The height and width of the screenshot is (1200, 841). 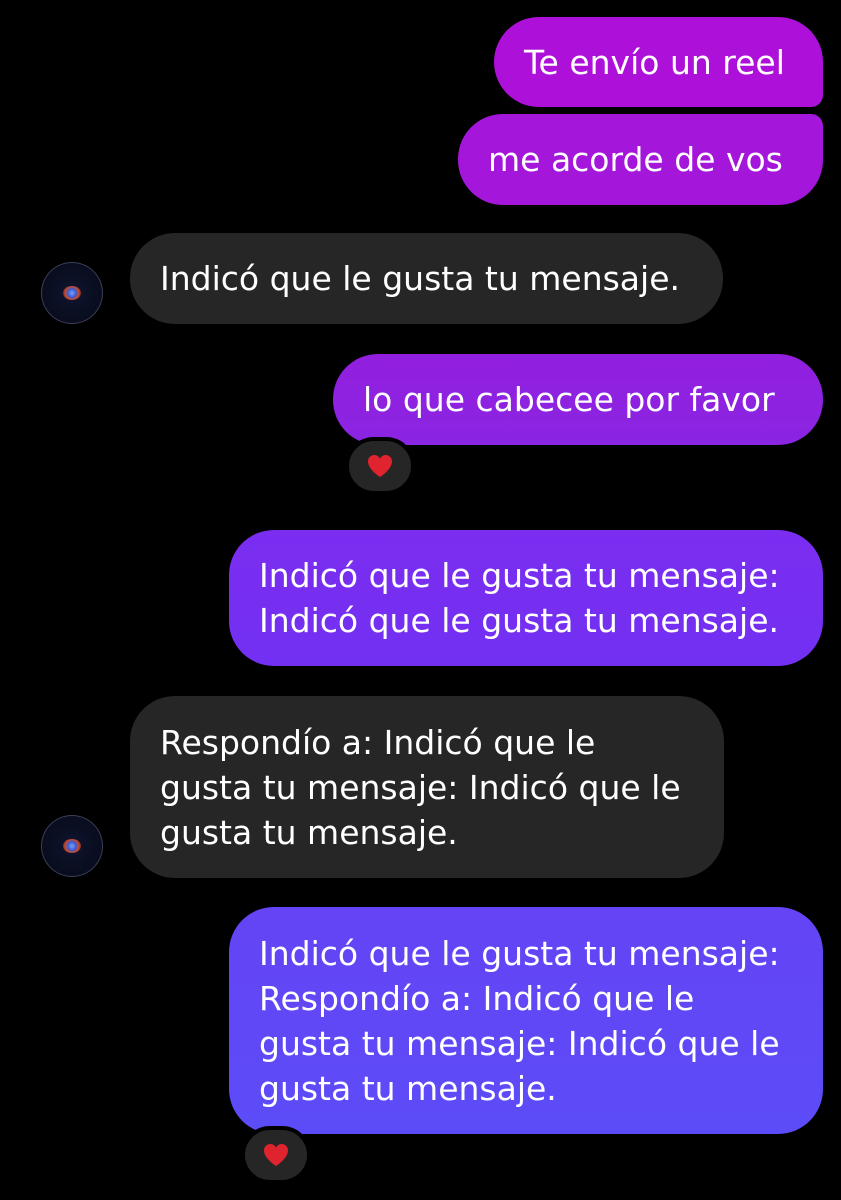 I want to click on sent-message-bubble: Indicó que le gusta tu mensaje, so click(x=526, y=598).